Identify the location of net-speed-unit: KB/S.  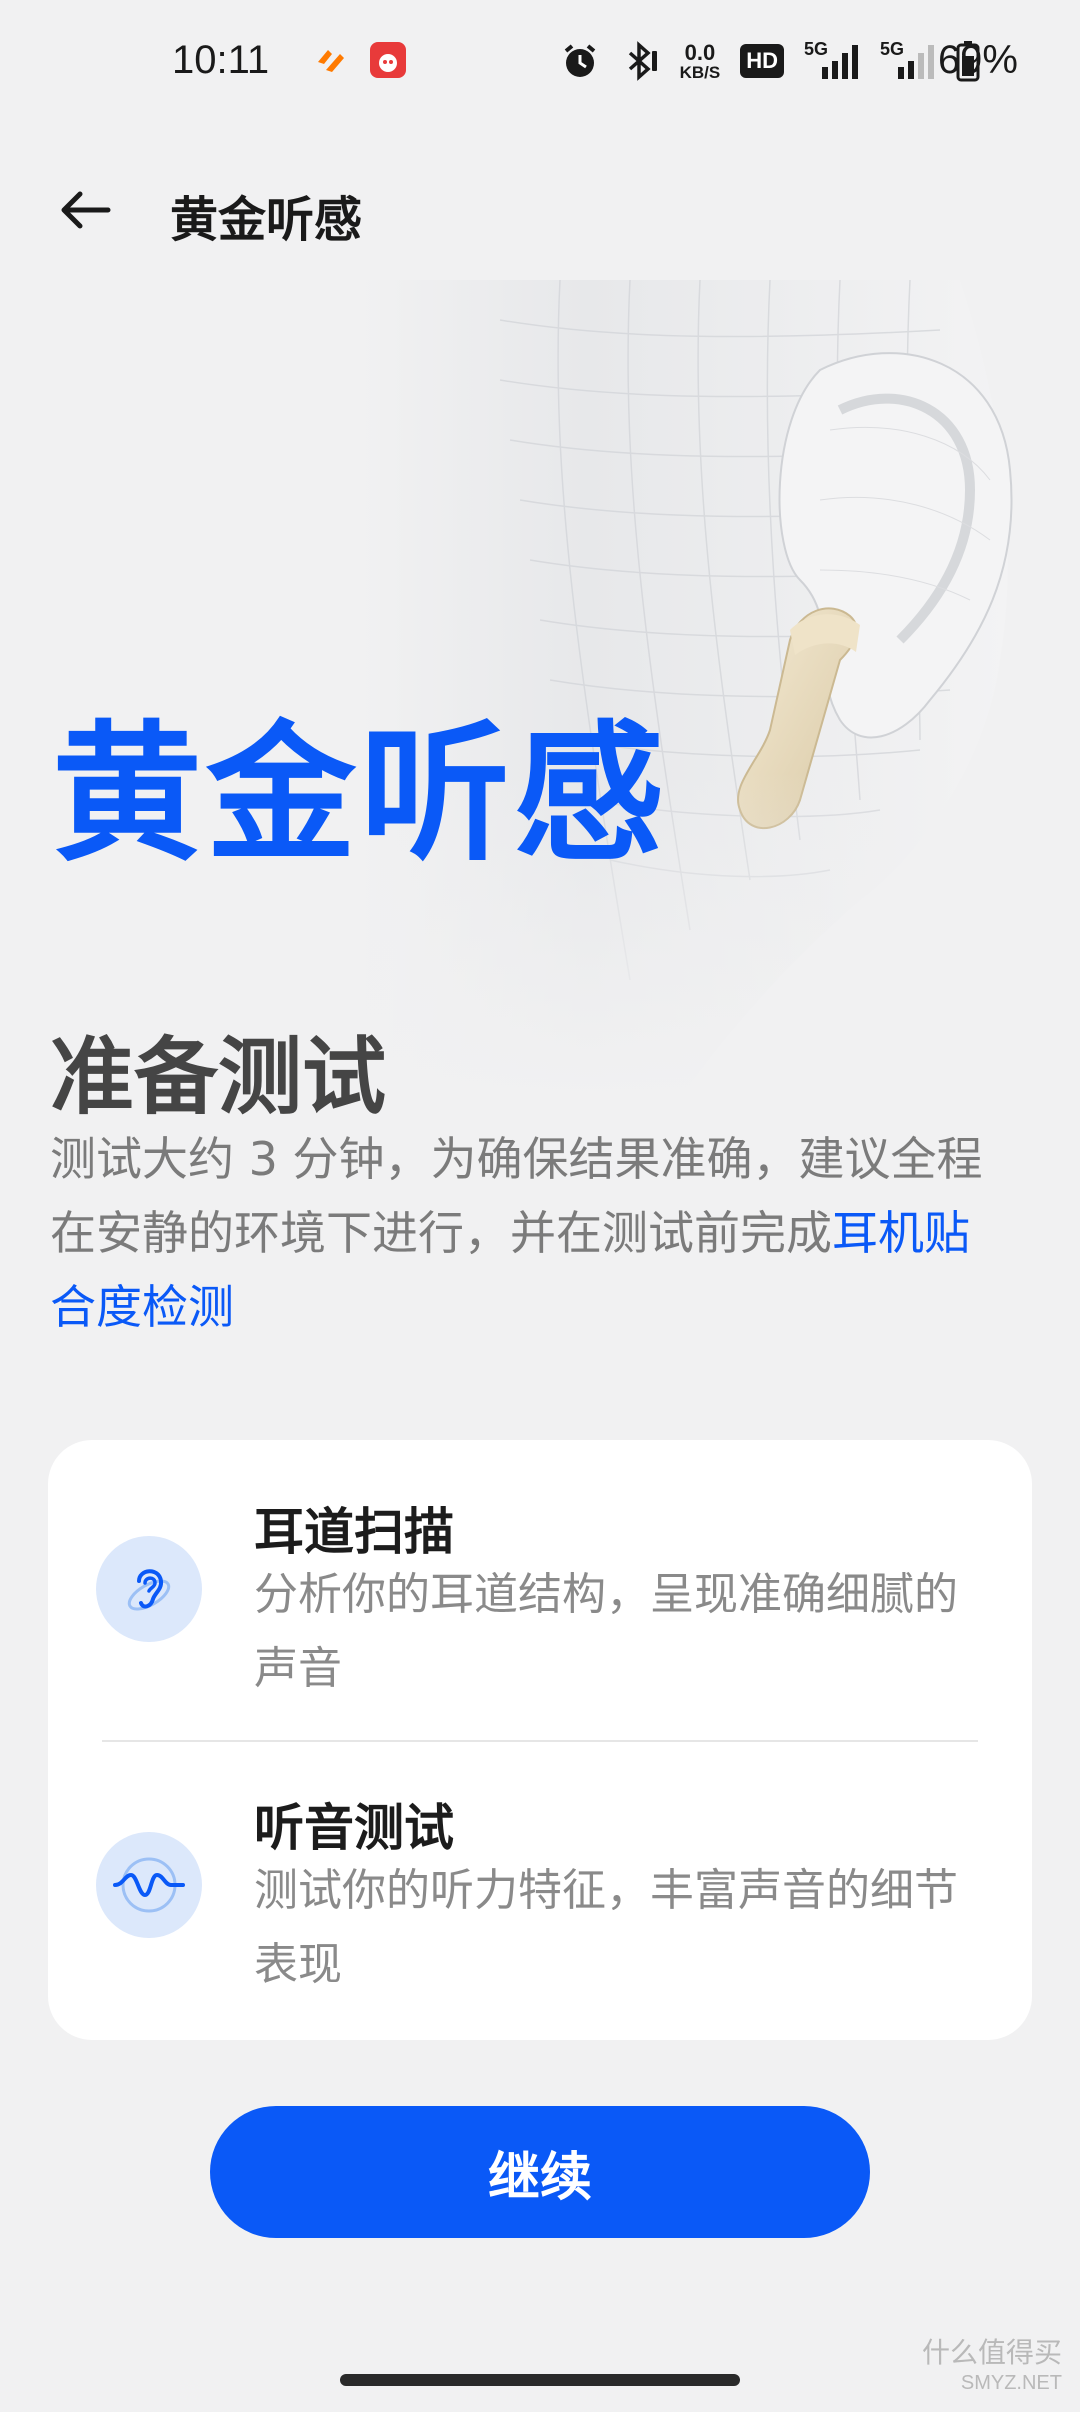
(700, 72).